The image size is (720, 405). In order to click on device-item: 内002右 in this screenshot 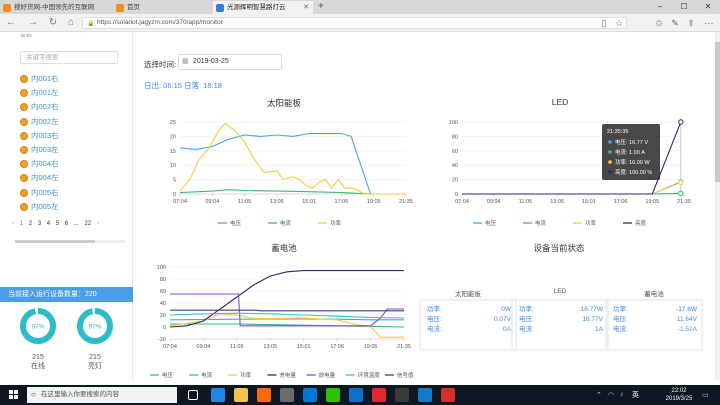, I will do `click(39, 107)`.